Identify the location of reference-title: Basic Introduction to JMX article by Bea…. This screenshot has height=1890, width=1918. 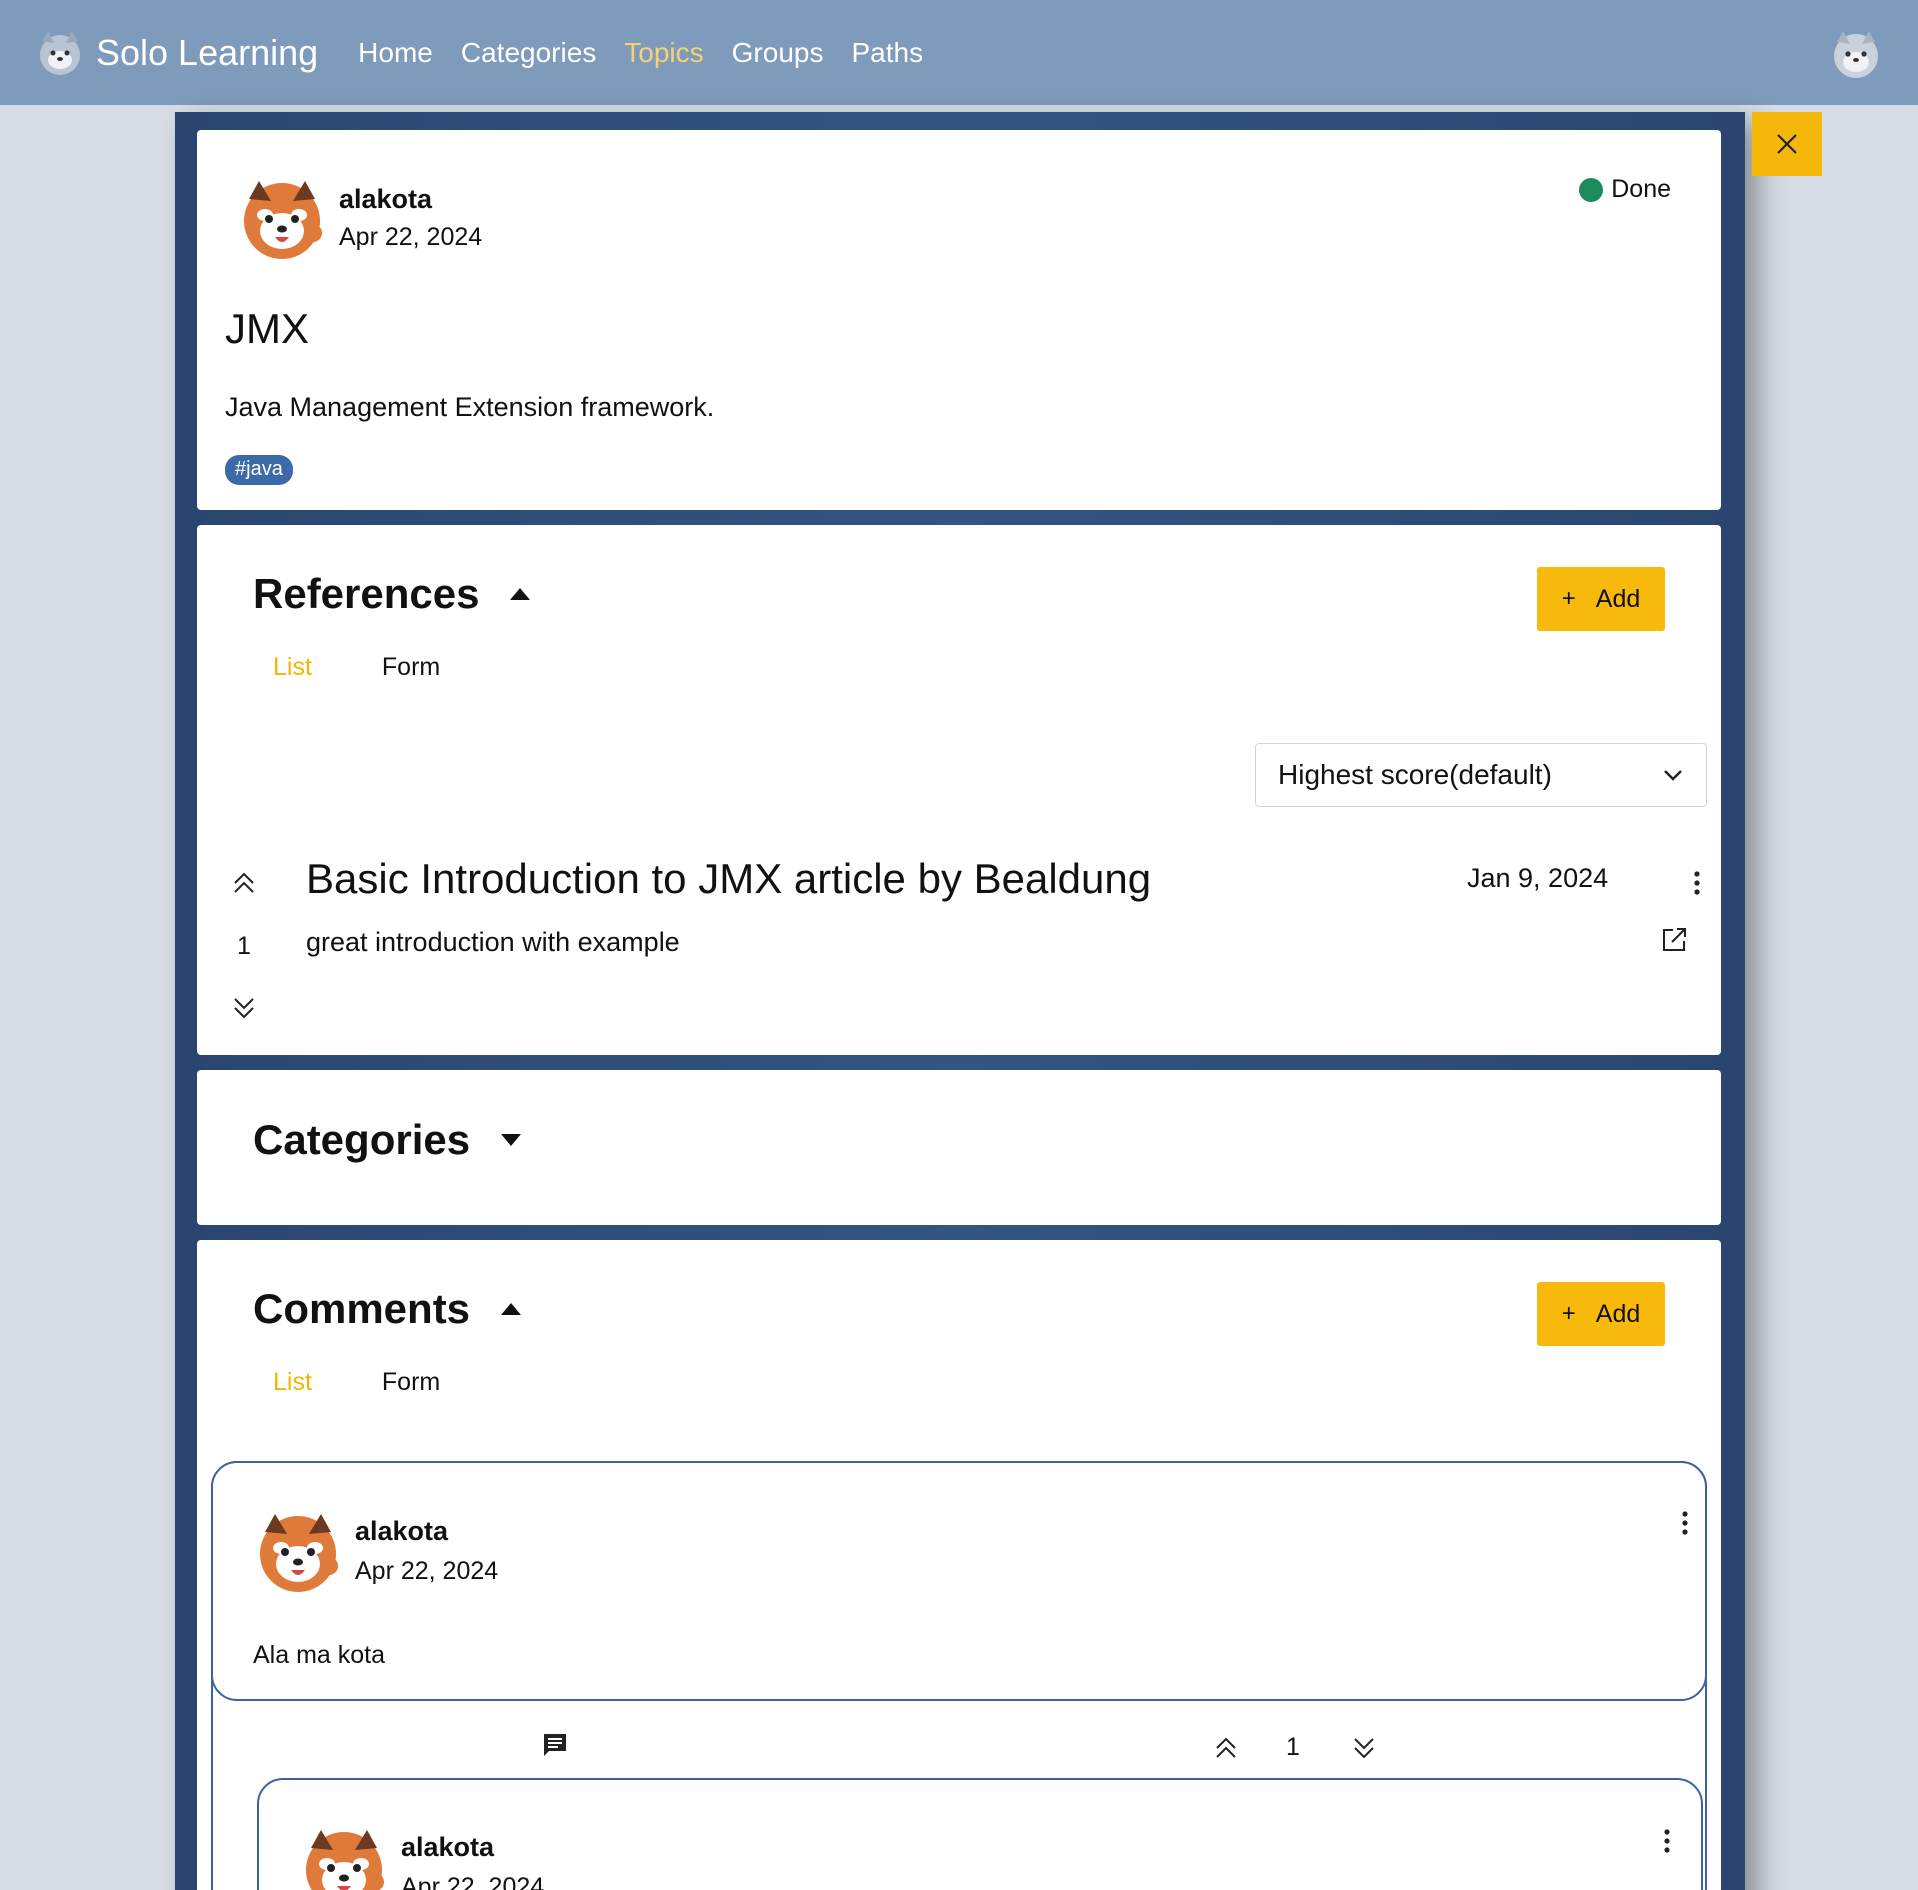
(728, 879).